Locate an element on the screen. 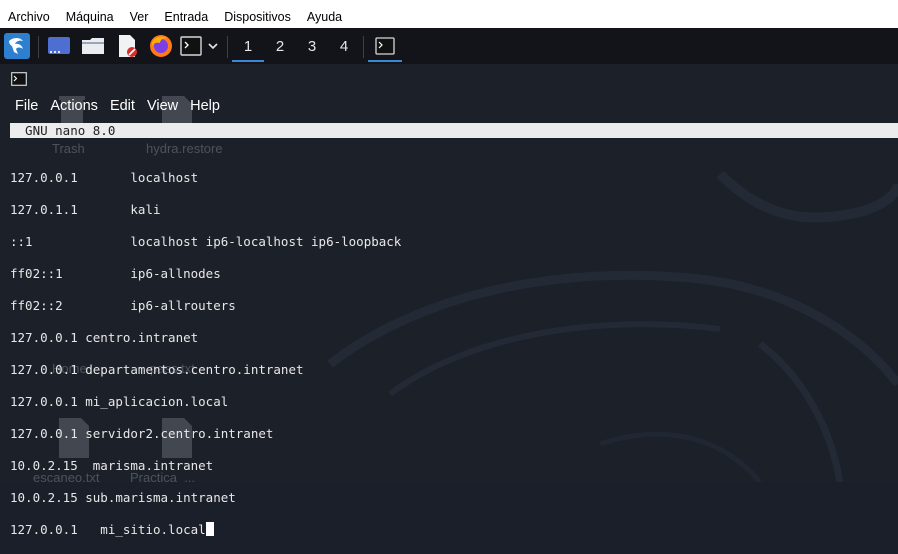 The height and width of the screenshot is (554, 898). terminal-window-icon is located at coordinates (19, 79).